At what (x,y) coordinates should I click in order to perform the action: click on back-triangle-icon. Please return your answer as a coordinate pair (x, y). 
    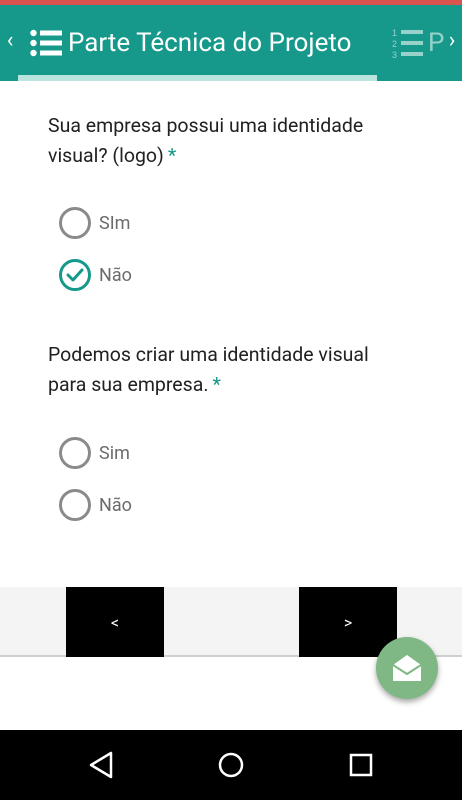
    Looking at the image, I should click on (102, 765).